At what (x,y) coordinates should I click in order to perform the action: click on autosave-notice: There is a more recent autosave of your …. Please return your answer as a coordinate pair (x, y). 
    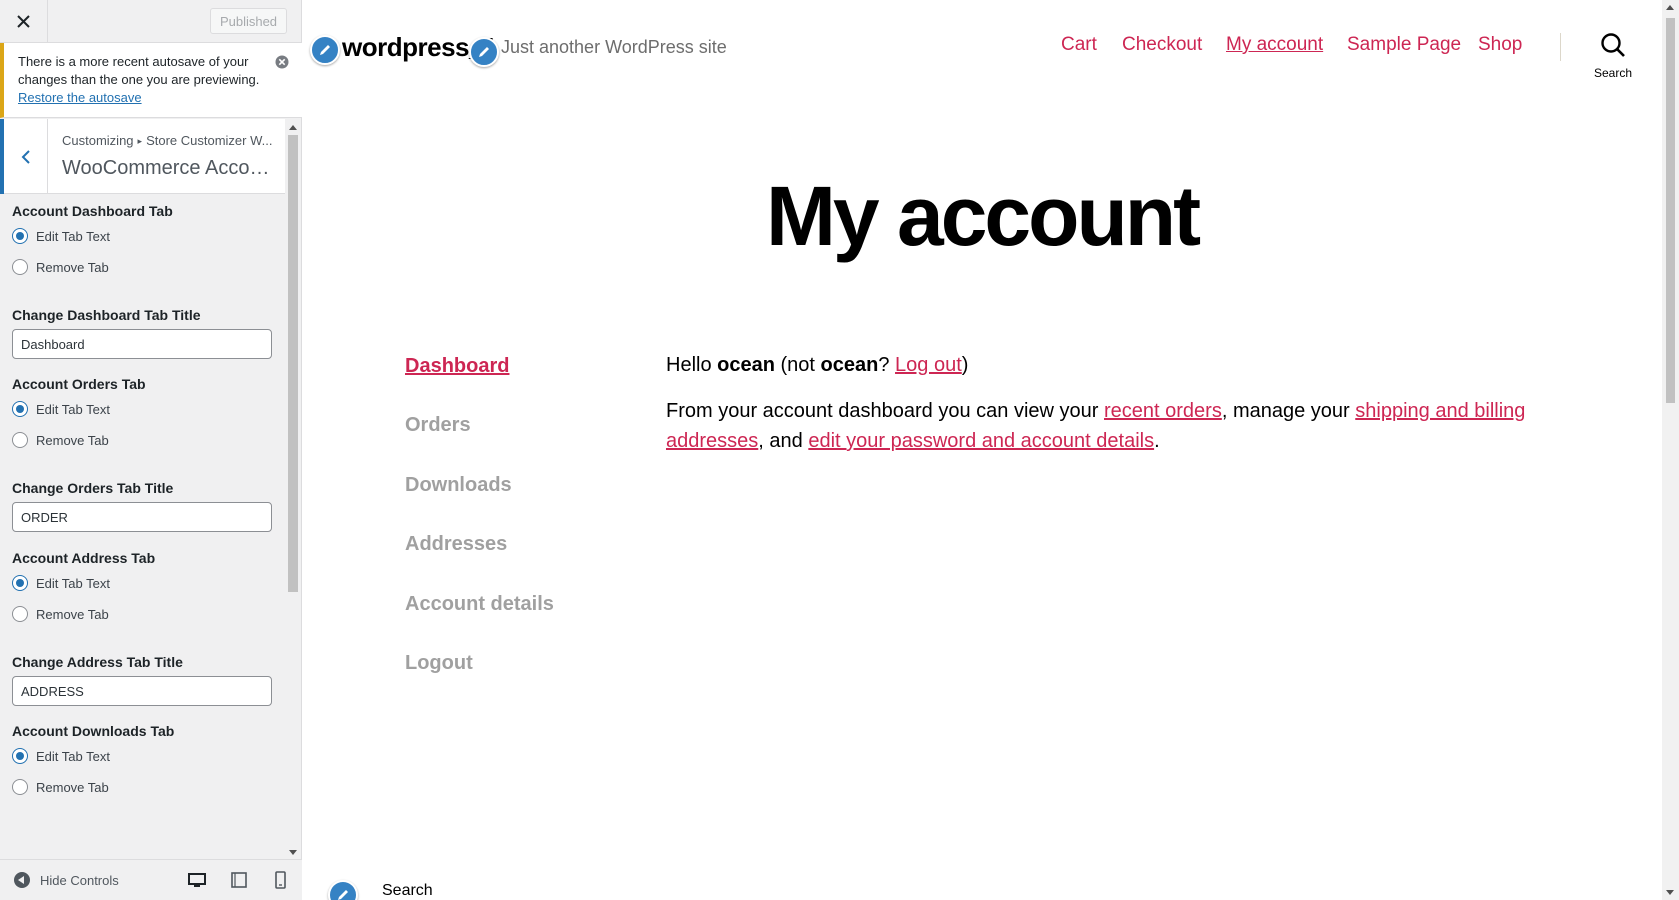
    Looking at the image, I should click on (151, 80).